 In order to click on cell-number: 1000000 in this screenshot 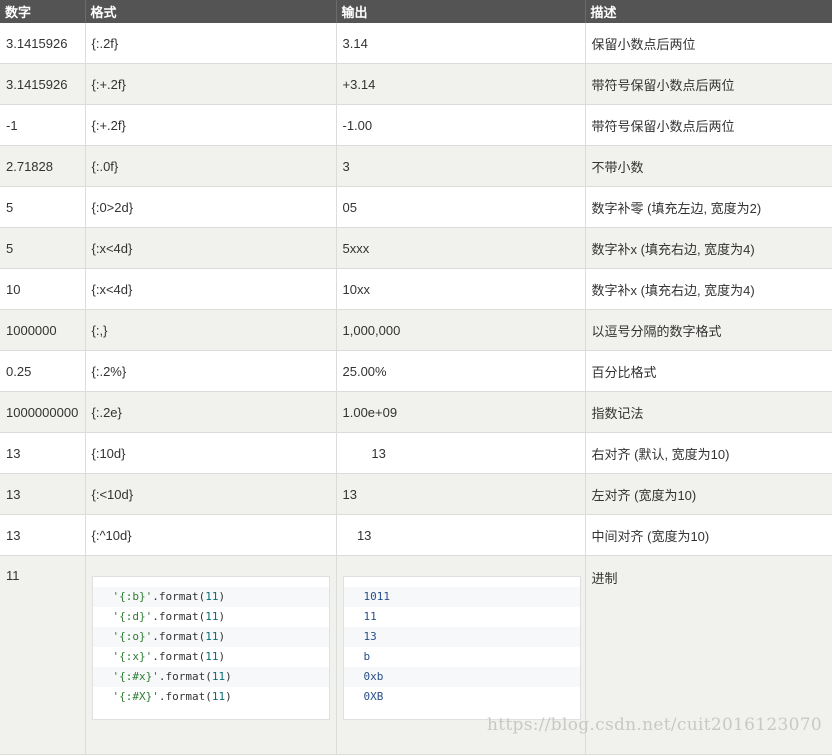, I will do `click(43, 330)`.